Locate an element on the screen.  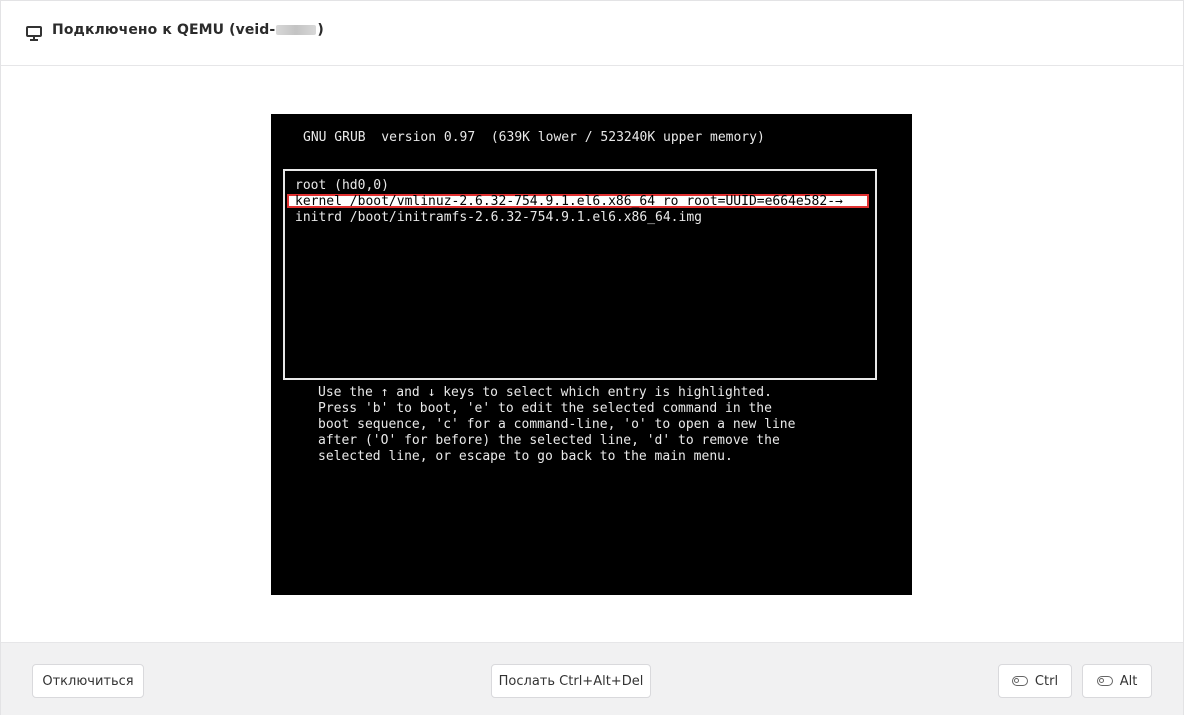
disconnect-button: Отключиться is located at coordinates (88, 681).